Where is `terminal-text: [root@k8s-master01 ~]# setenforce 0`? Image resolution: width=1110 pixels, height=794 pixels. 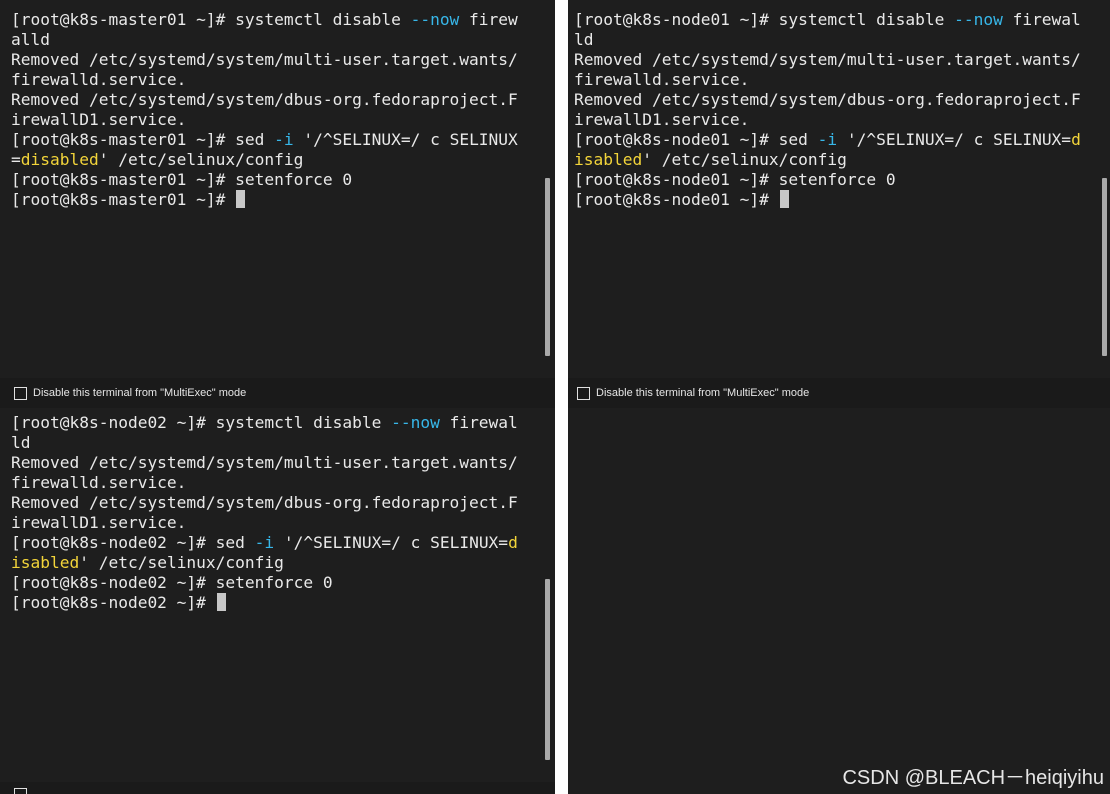 terminal-text: [root@k8s-master01 ~]# setenforce 0 is located at coordinates (182, 179).